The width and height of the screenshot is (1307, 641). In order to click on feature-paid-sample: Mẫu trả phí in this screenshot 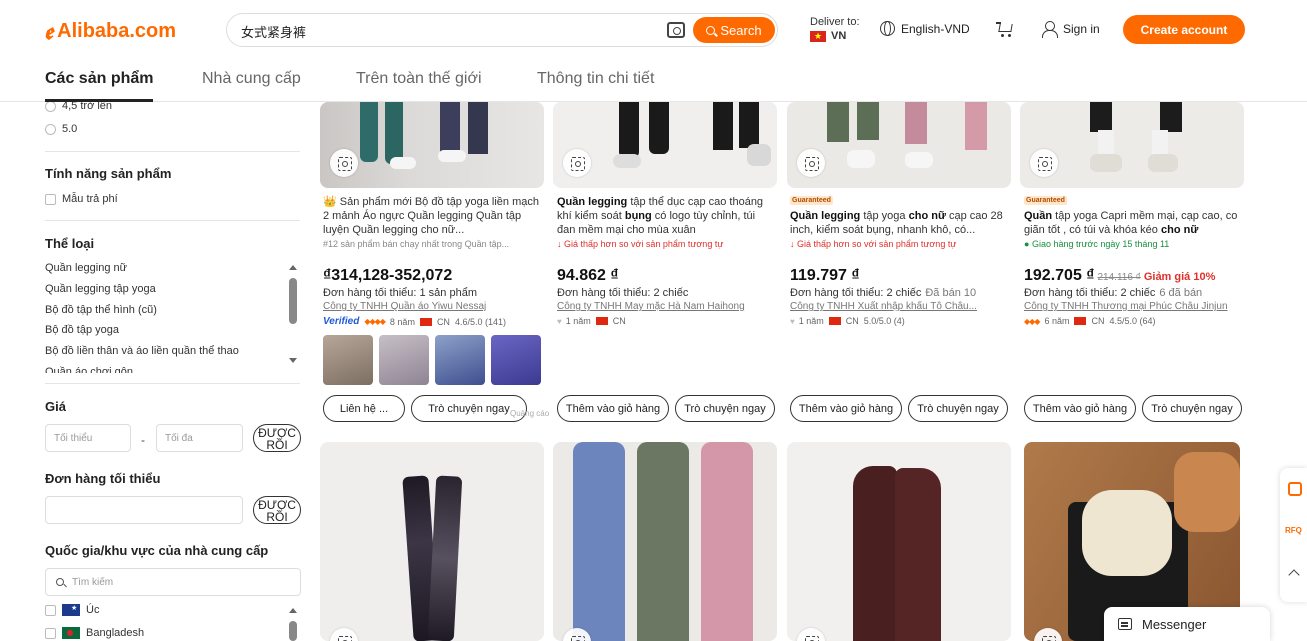, I will do `click(81, 199)`.